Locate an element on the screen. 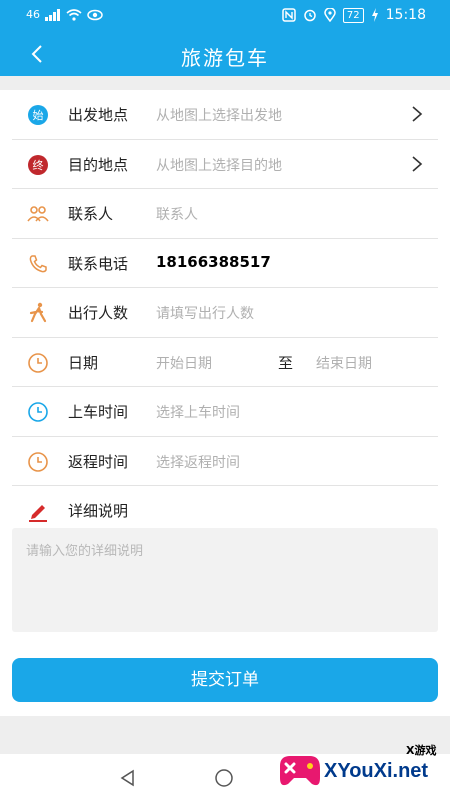 The height and width of the screenshot is (800, 450). destination-field: 从地图上选择目的地 is located at coordinates (219, 165).